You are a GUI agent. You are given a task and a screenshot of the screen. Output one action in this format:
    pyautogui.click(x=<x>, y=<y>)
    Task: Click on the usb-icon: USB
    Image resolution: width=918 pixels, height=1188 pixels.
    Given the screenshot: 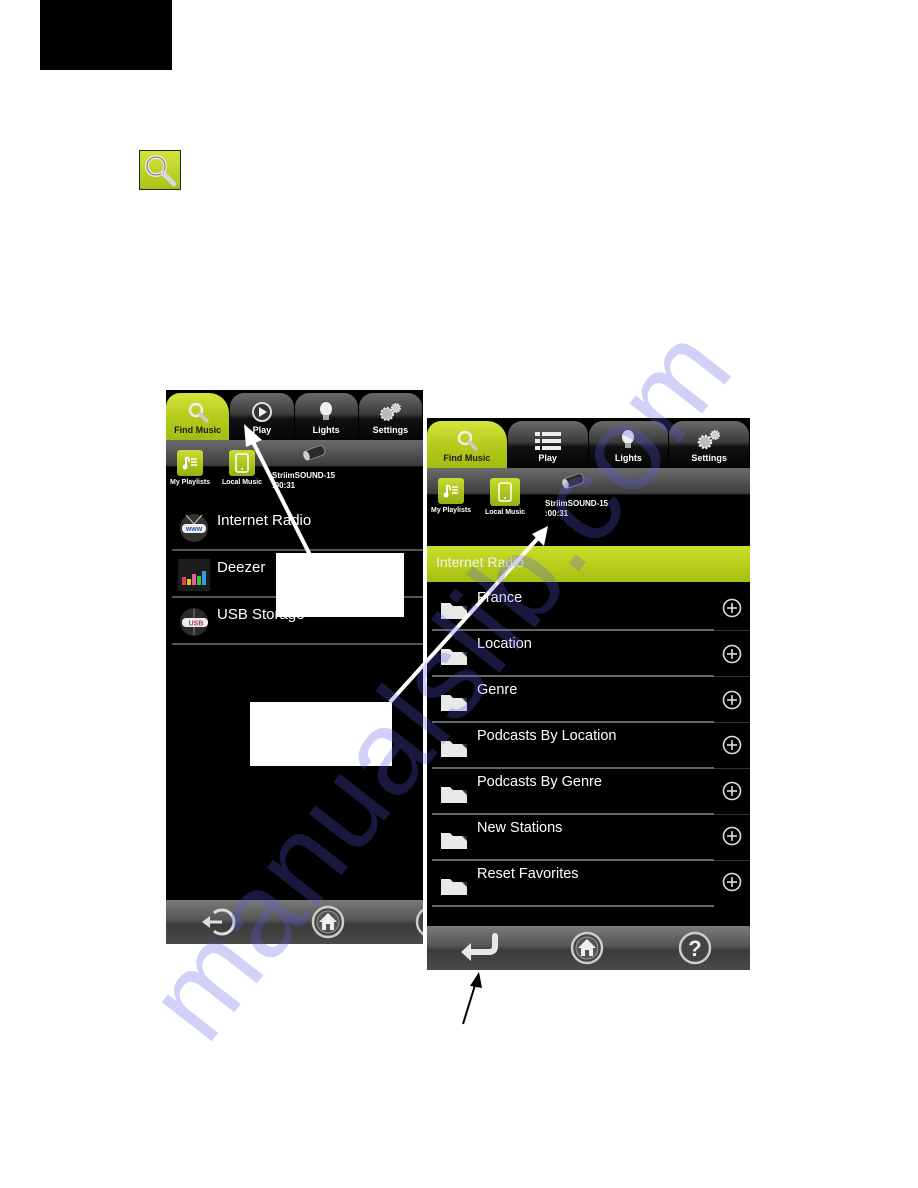 What is the action you would take?
    pyautogui.click(x=194, y=622)
    